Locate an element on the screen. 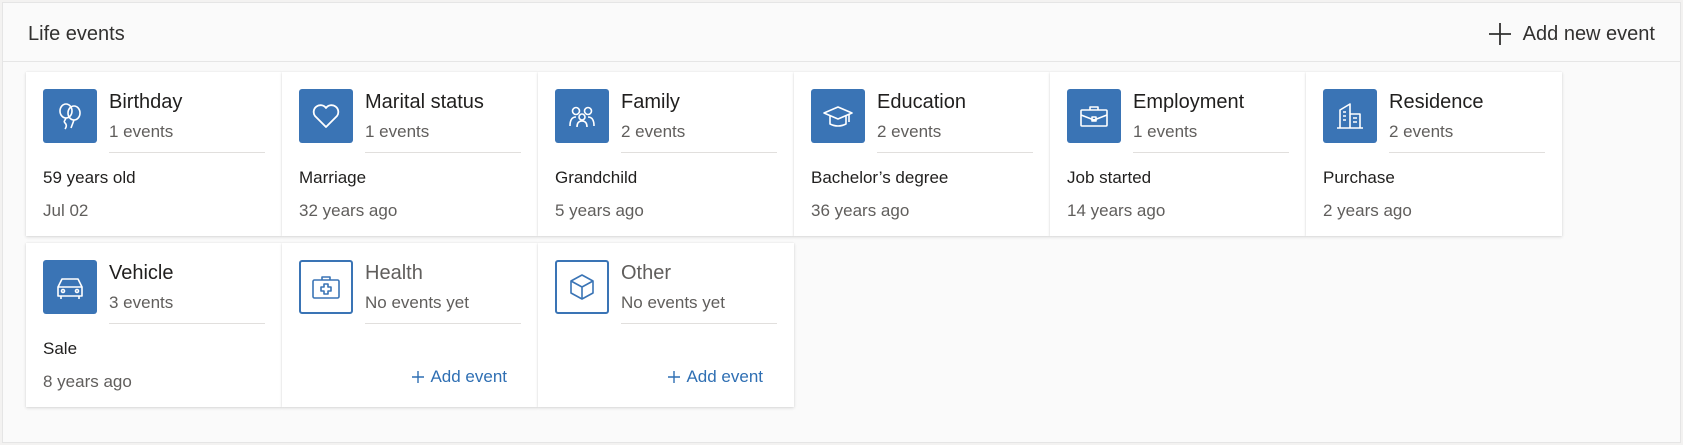 The height and width of the screenshot is (445, 1683). card-title: Vehicle is located at coordinates (141, 273).